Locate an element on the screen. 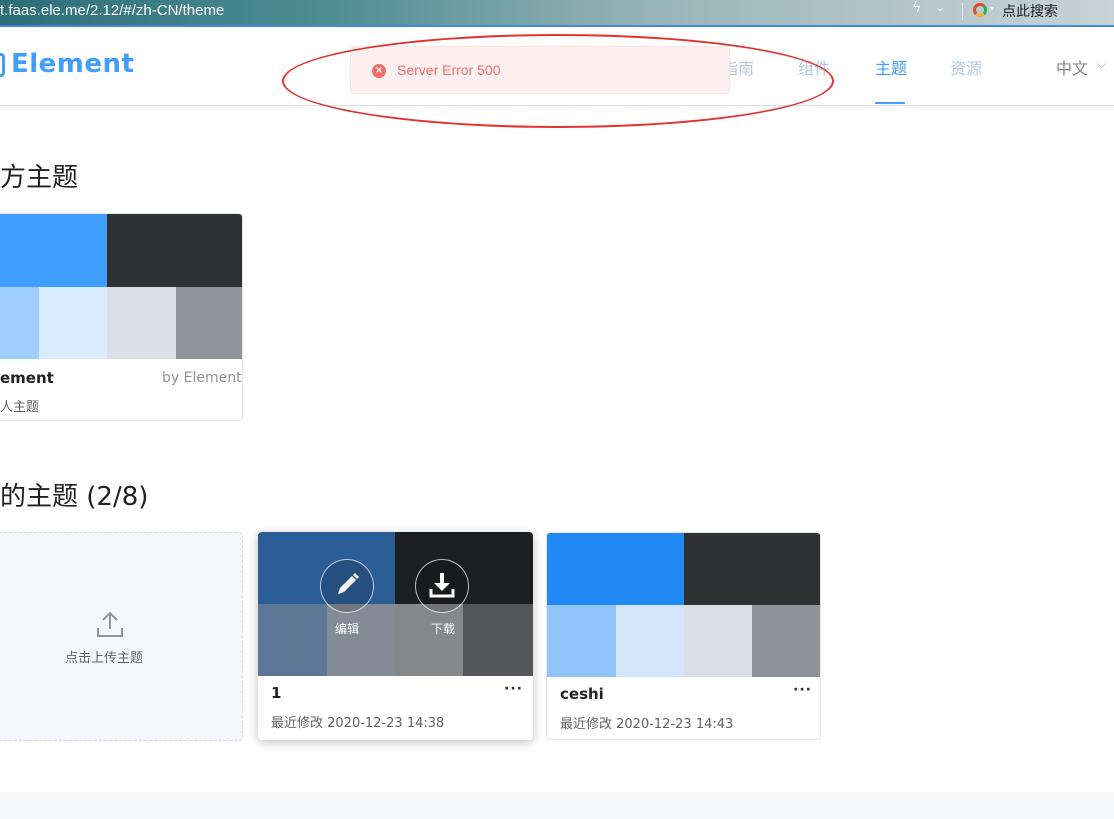 The image size is (1114, 819). search-engine-icon is located at coordinates (980, 10).